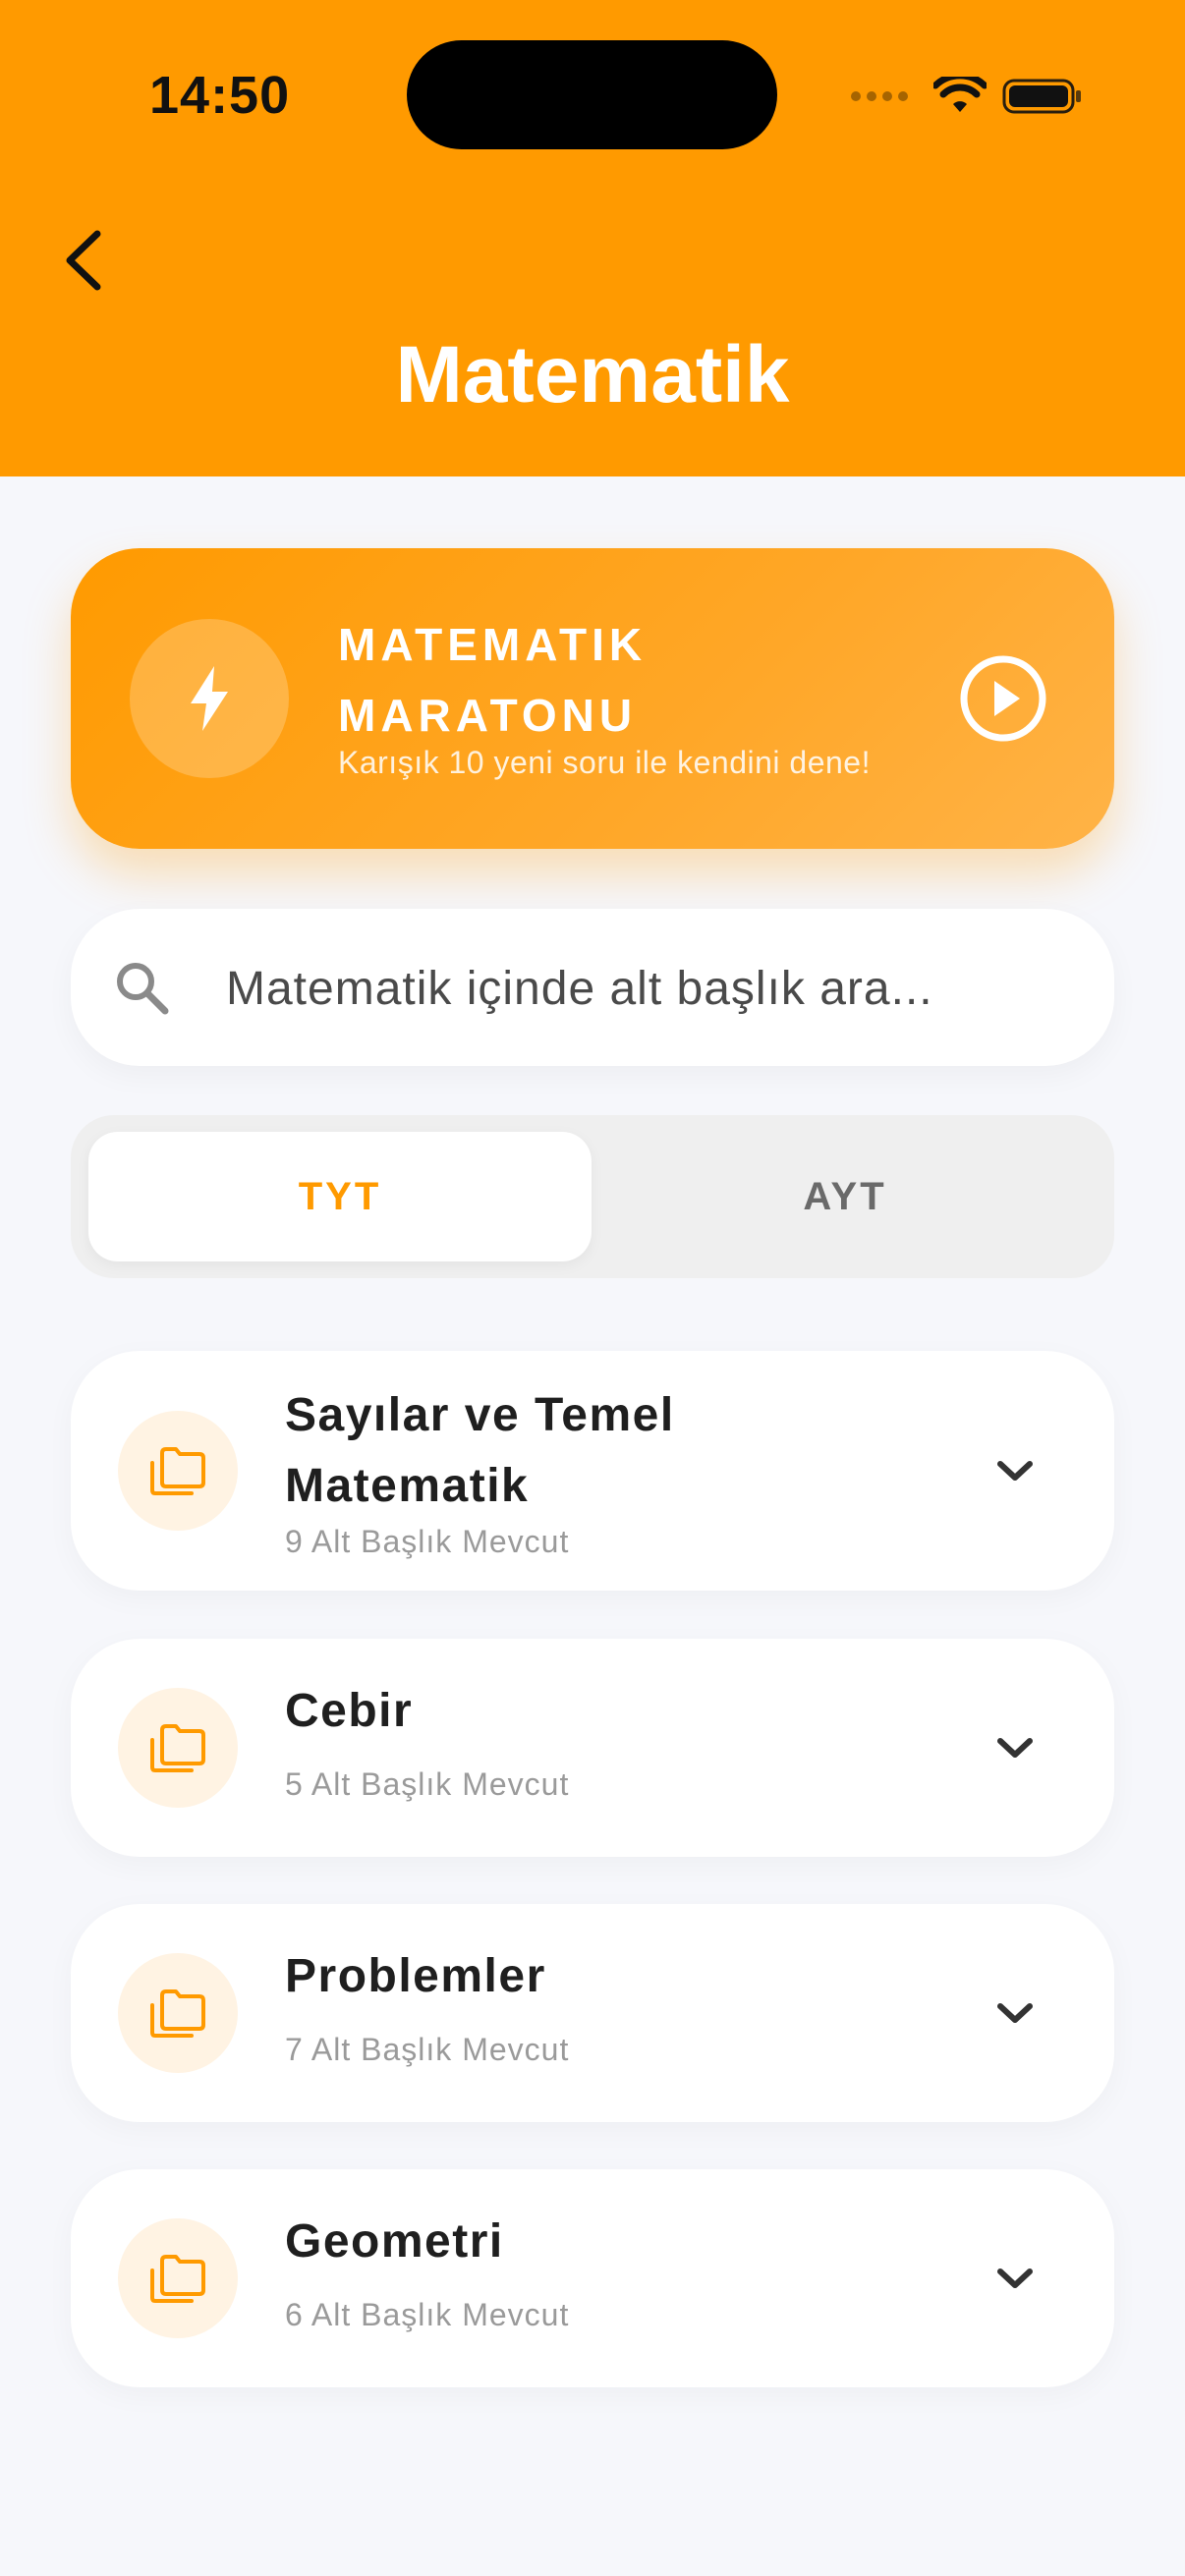 This screenshot has width=1185, height=2576. I want to click on marathon-subtitle: Karışık 10 yeni soru ile kendini dene!, so click(604, 762).